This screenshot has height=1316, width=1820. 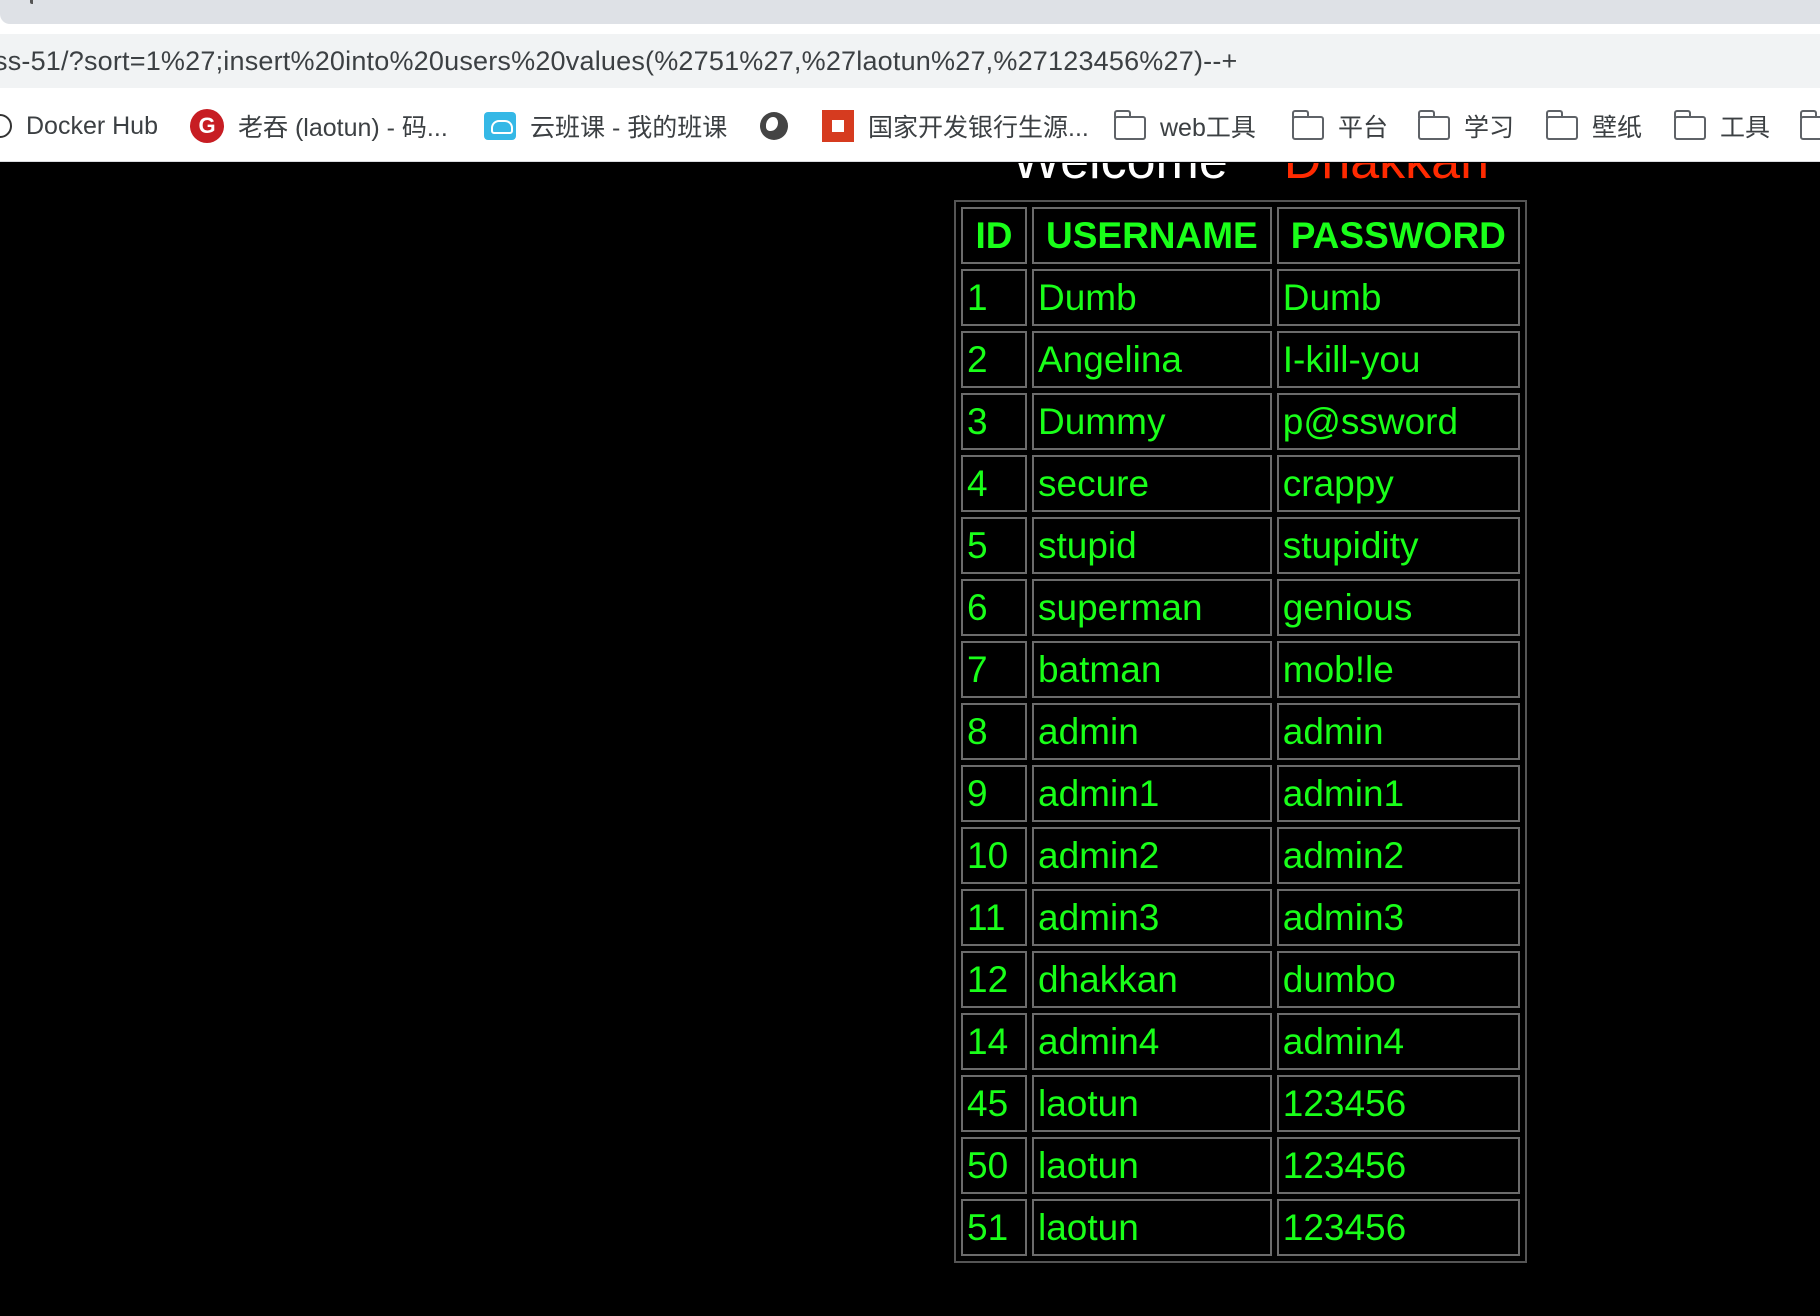 What do you see at coordinates (1152, 669) in the screenshot?
I see `cell-username: batman` at bounding box center [1152, 669].